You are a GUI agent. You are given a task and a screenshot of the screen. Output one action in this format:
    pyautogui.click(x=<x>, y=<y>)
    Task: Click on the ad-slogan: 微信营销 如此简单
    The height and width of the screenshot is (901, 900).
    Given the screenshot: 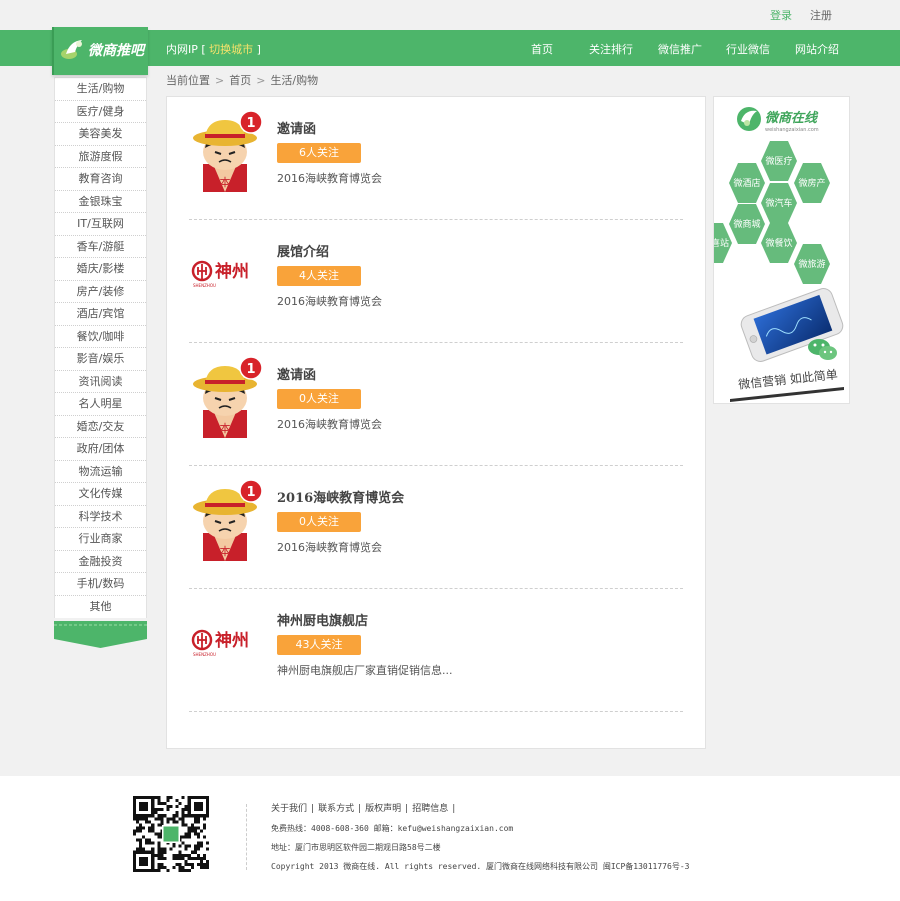 What is the action you would take?
    pyautogui.click(x=788, y=378)
    